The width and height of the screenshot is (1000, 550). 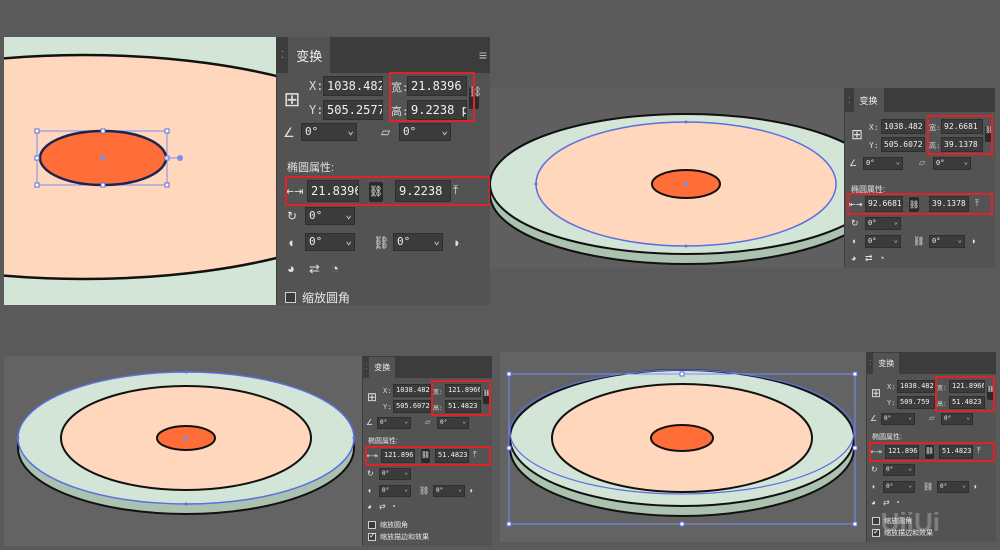 What do you see at coordinates (483, 55) in the screenshot?
I see `panel-menu-icon: ≡` at bounding box center [483, 55].